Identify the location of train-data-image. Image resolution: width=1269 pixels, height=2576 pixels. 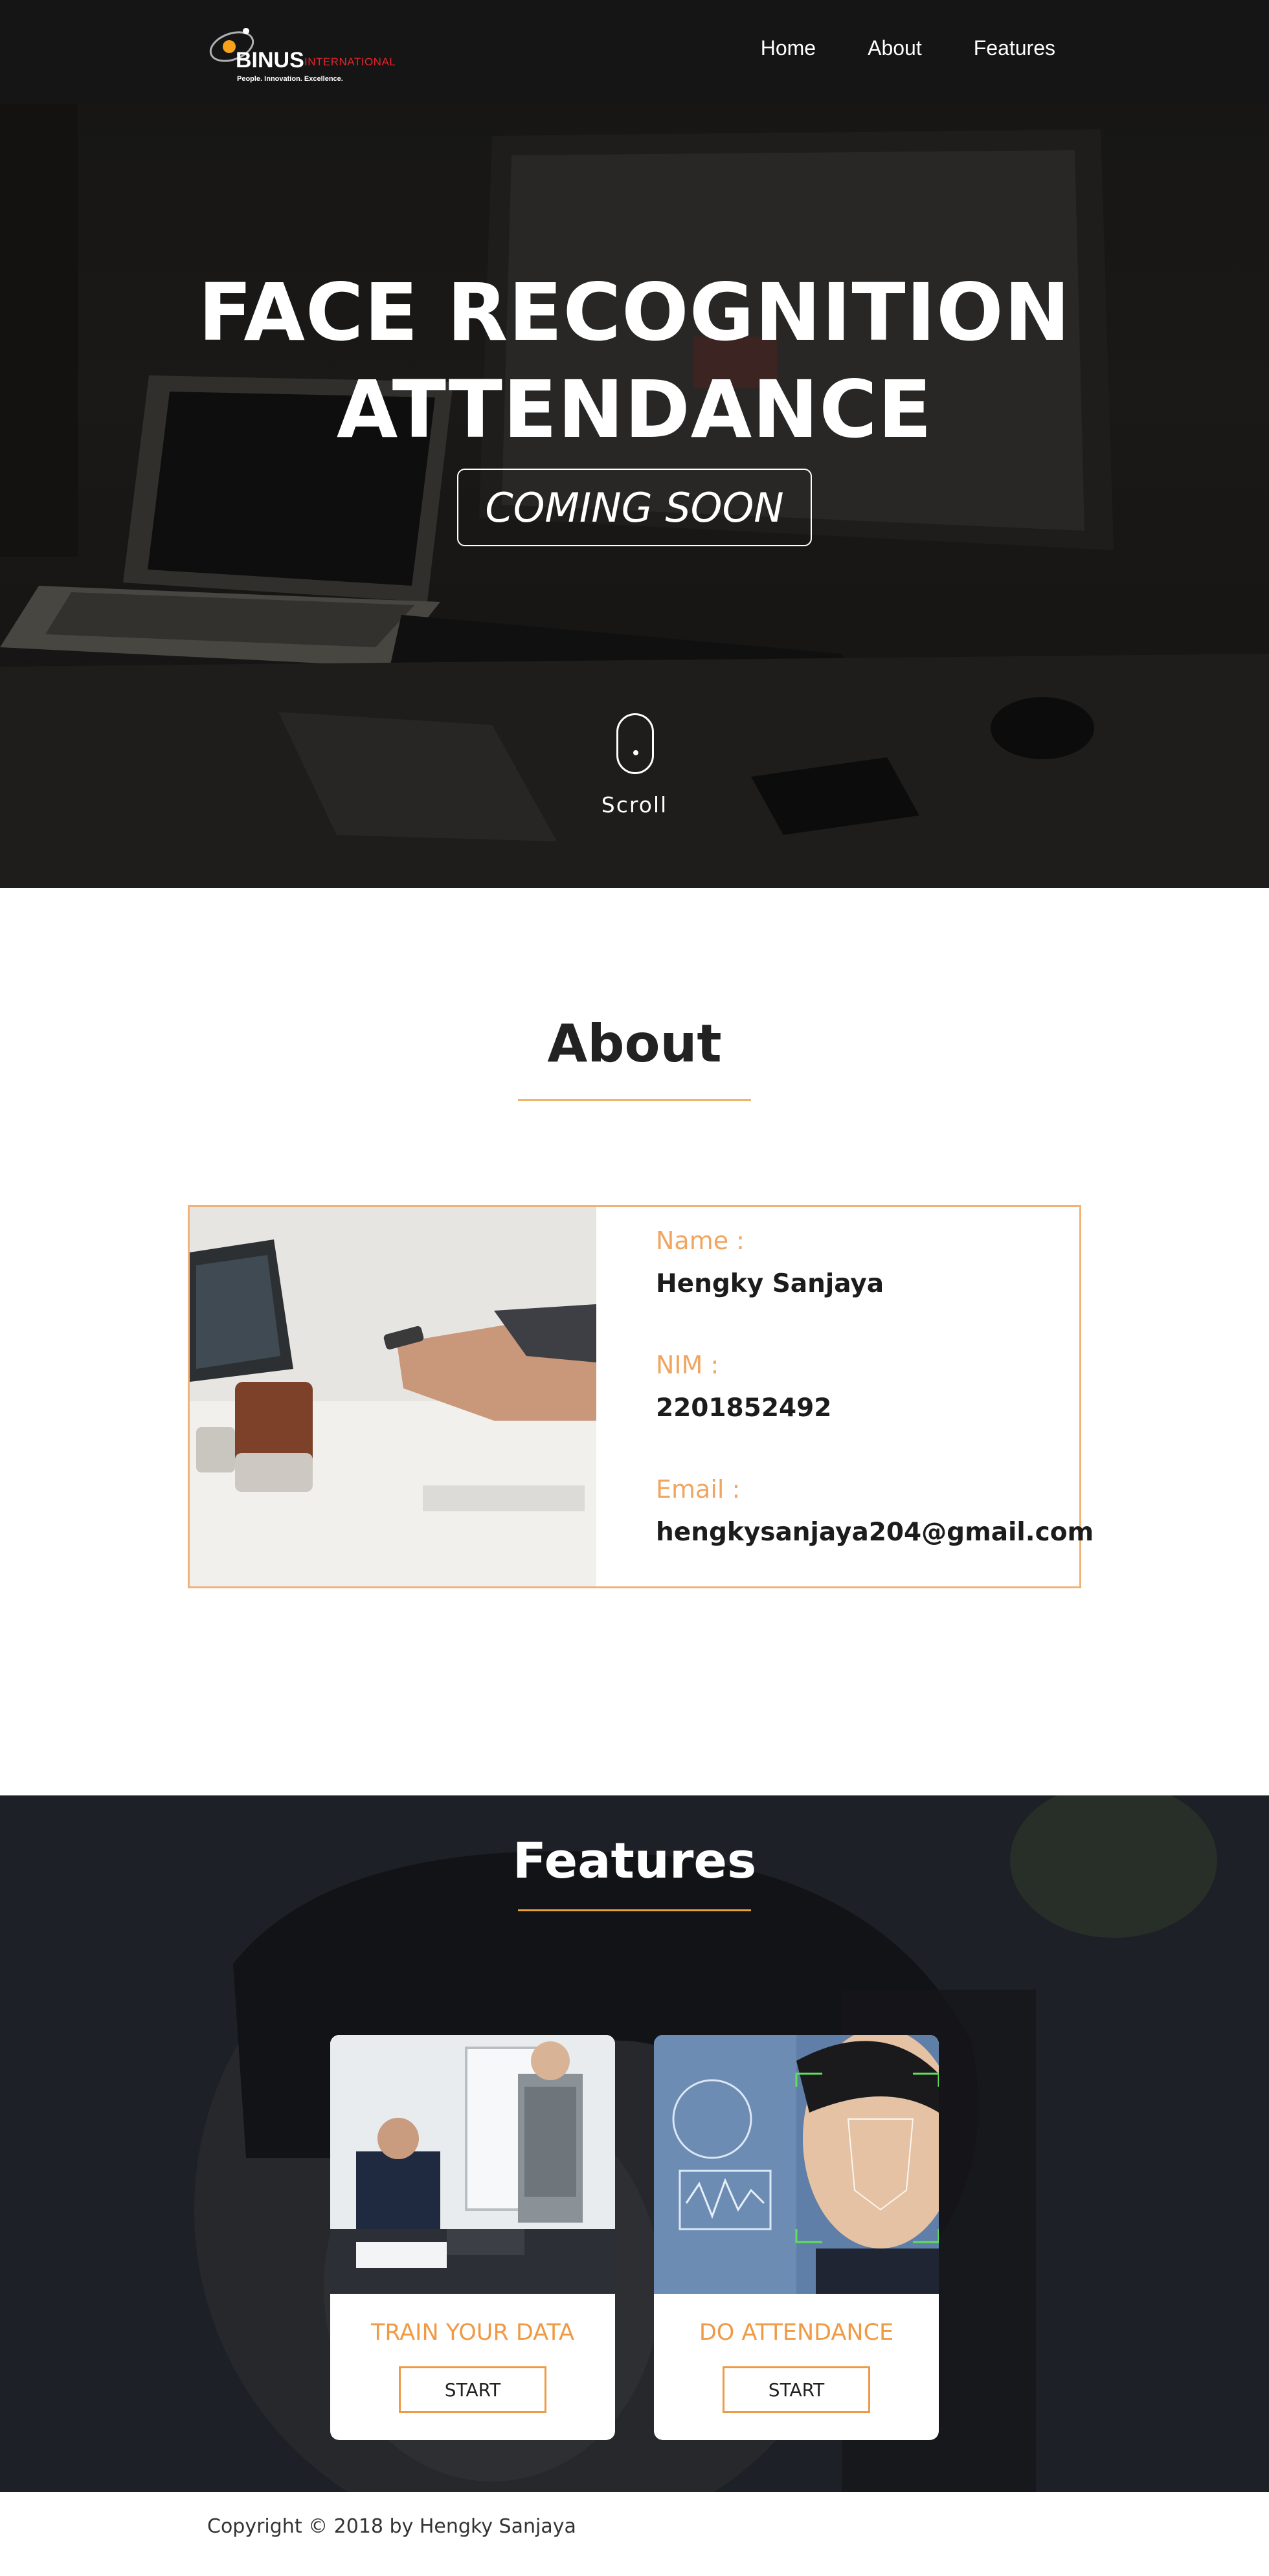
(473, 2164).